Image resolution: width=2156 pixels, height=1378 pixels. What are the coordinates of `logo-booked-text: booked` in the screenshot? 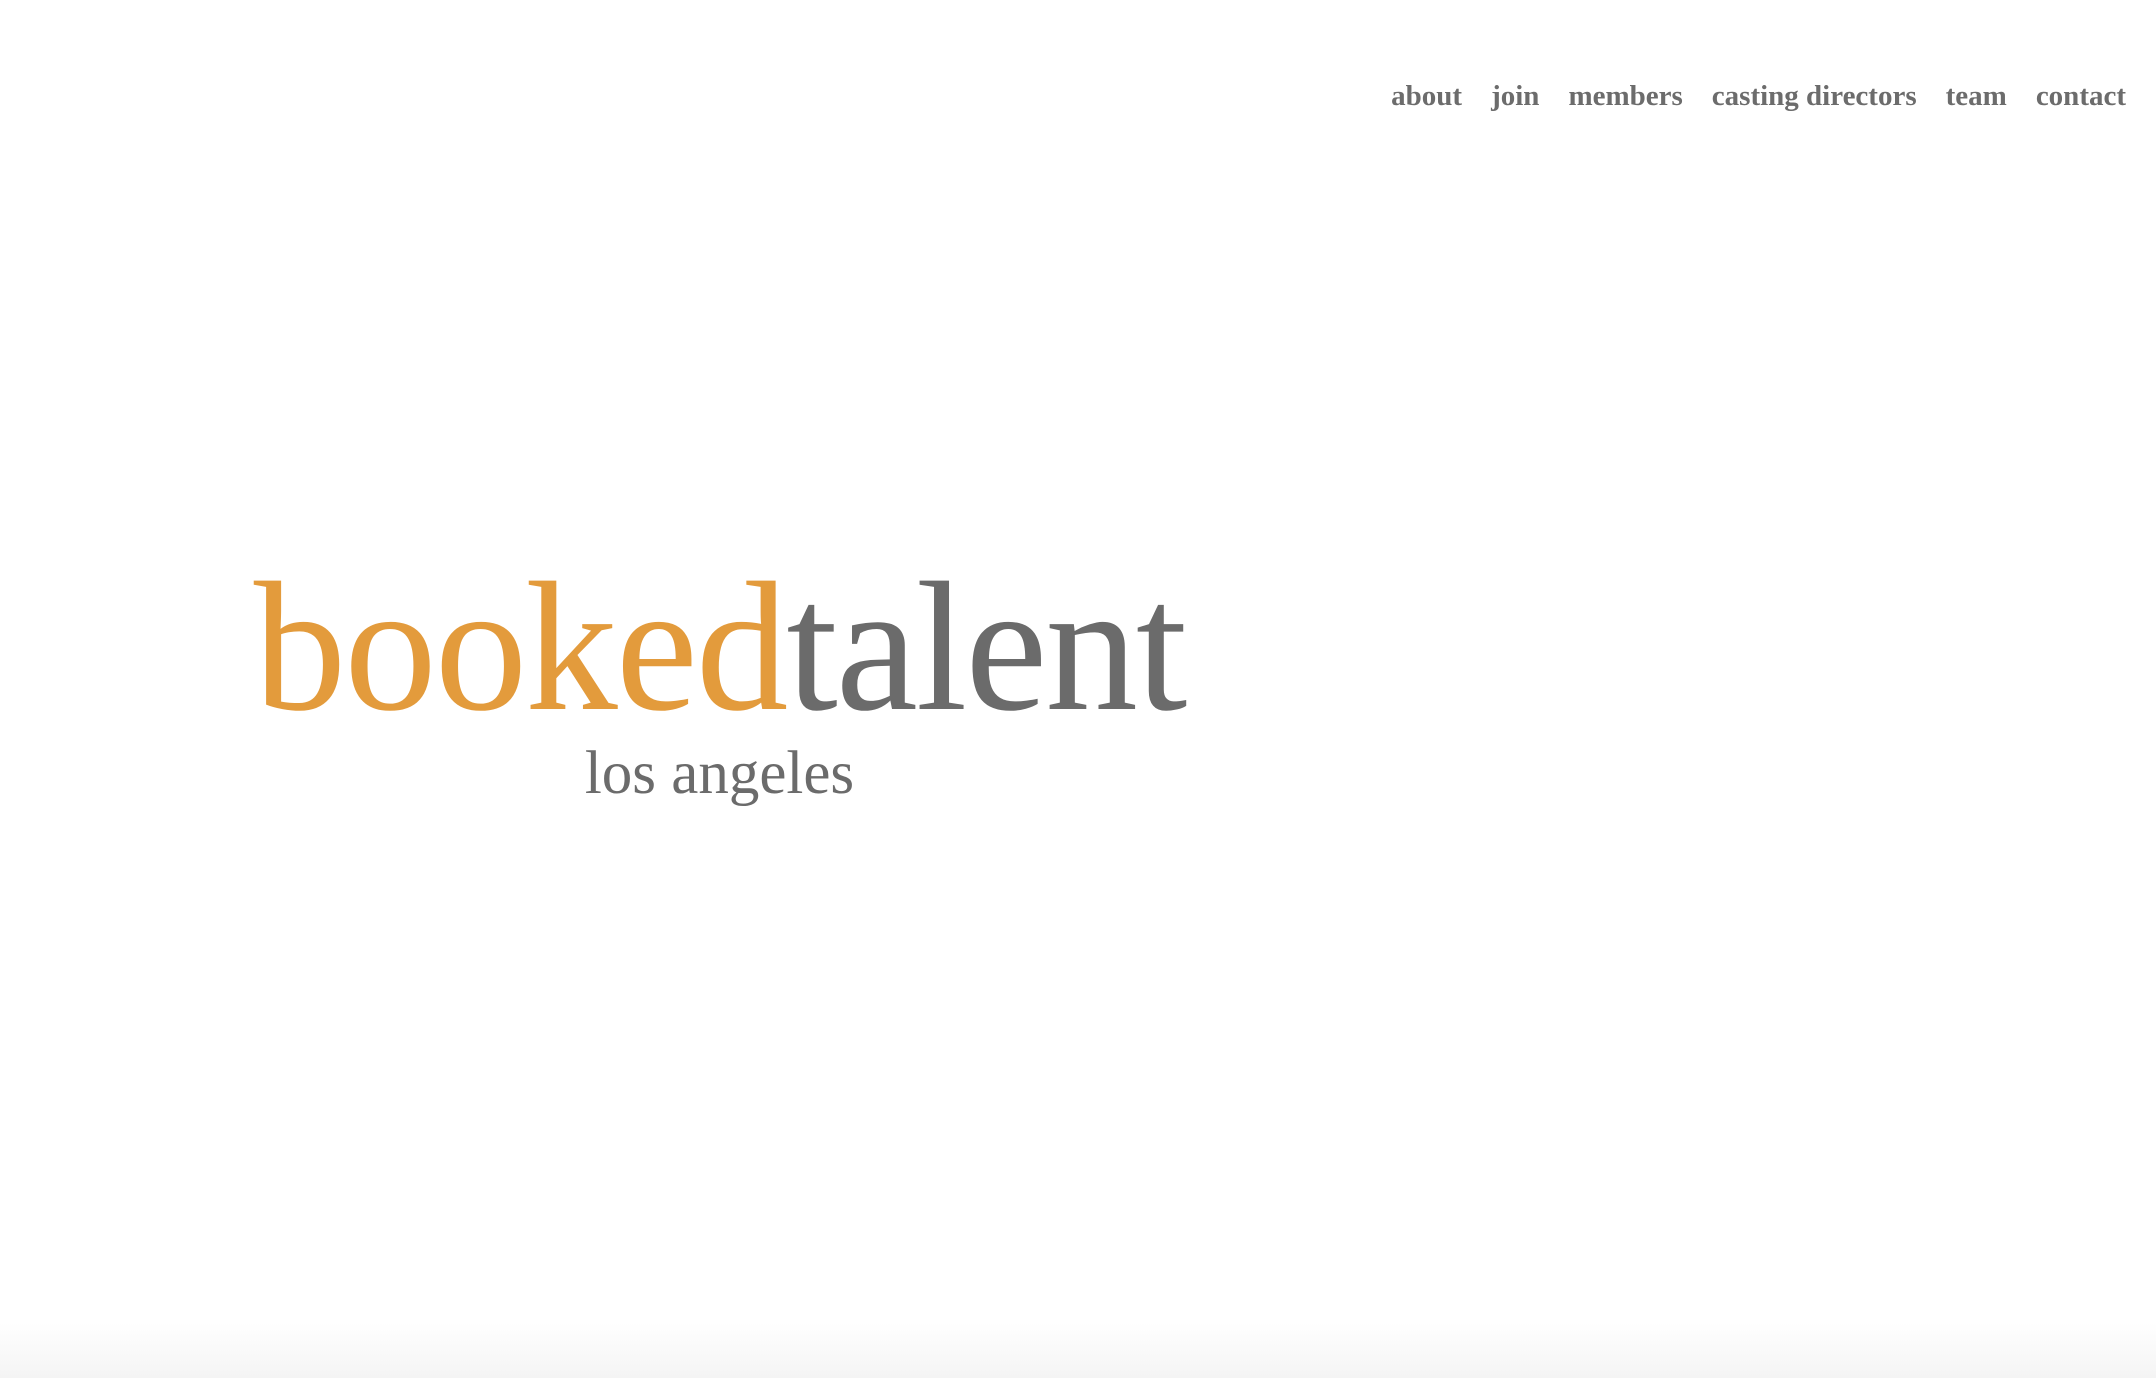 It's located at (521, 647).